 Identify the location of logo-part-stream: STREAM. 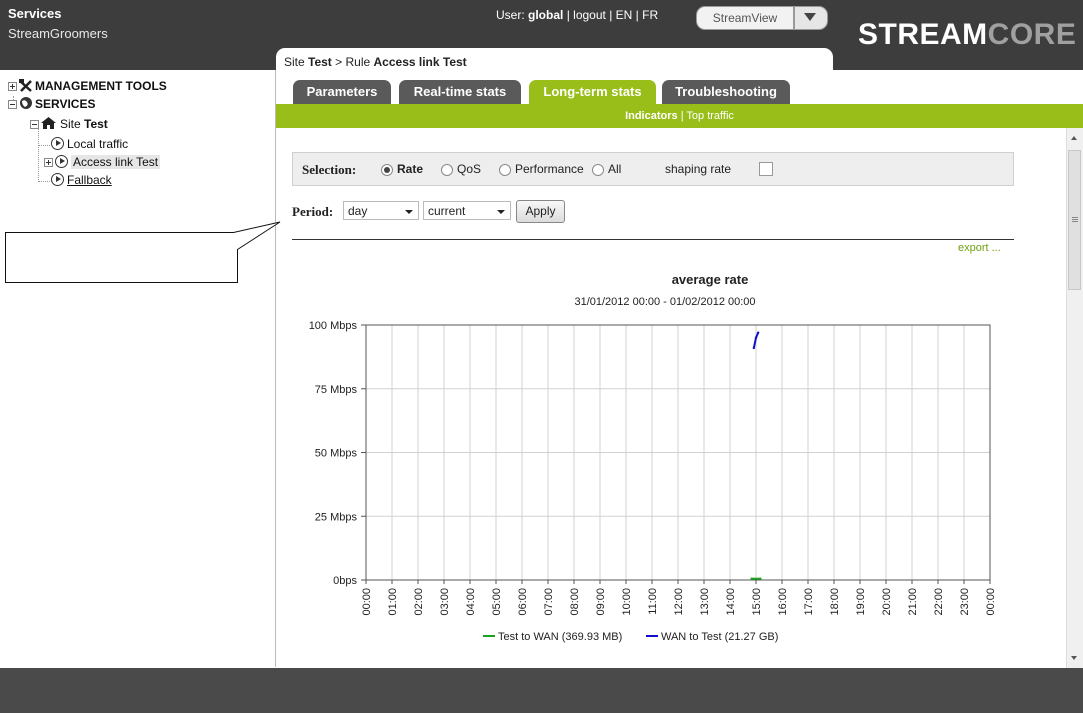
(923, 34).